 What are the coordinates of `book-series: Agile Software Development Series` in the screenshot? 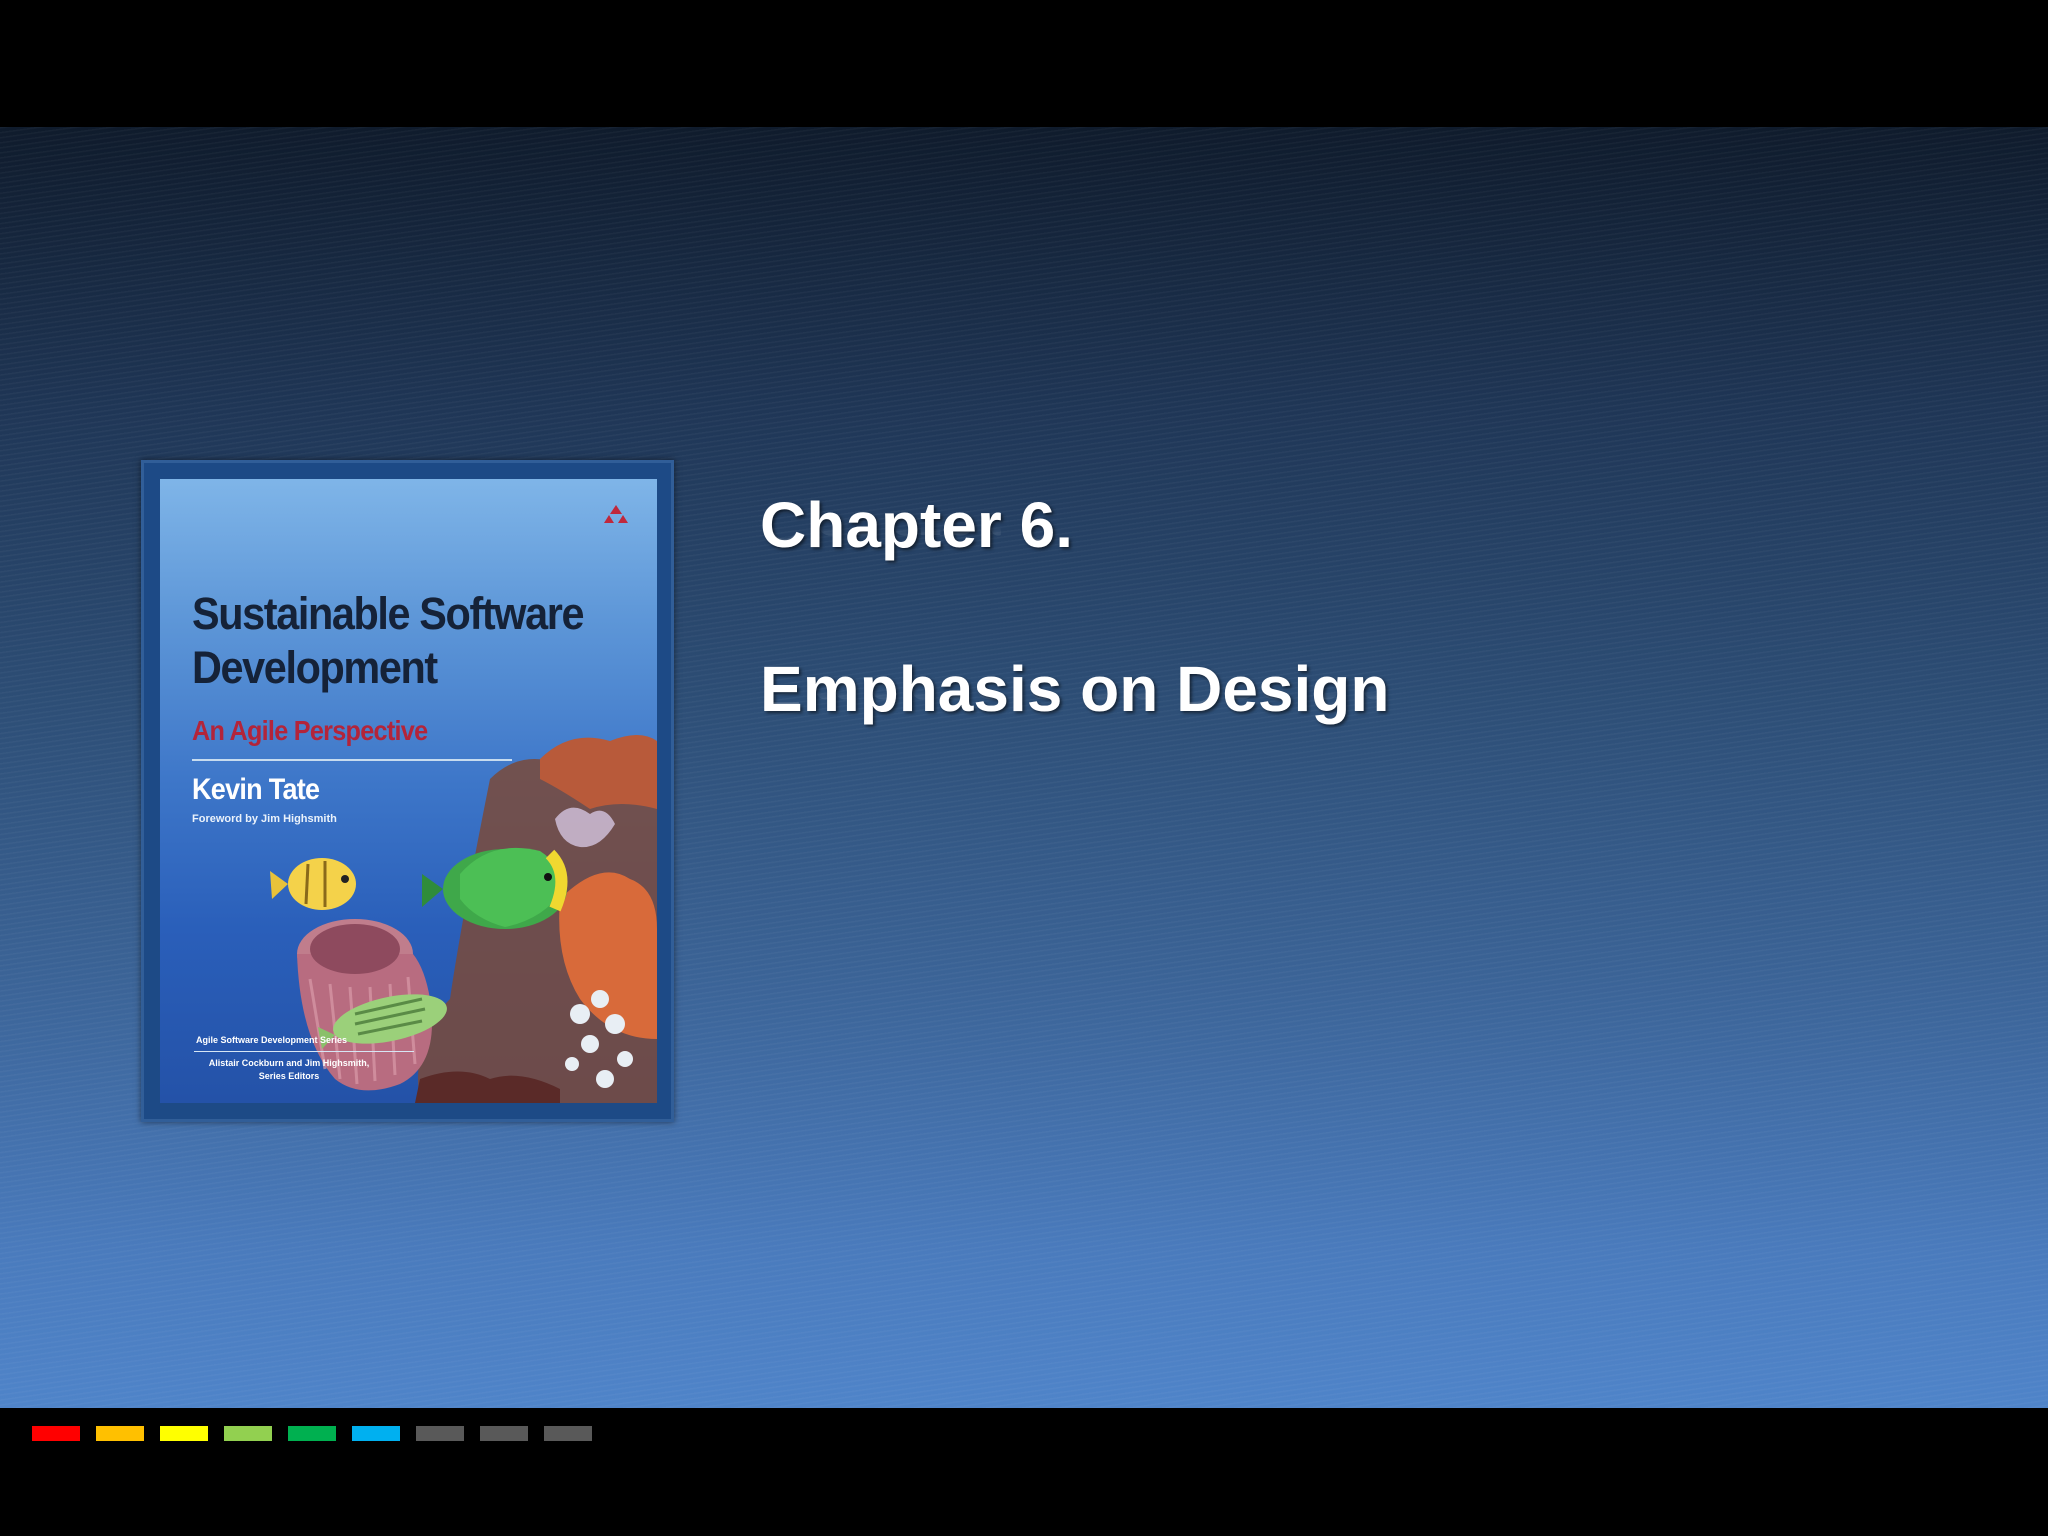 It's located at (272, 1040).